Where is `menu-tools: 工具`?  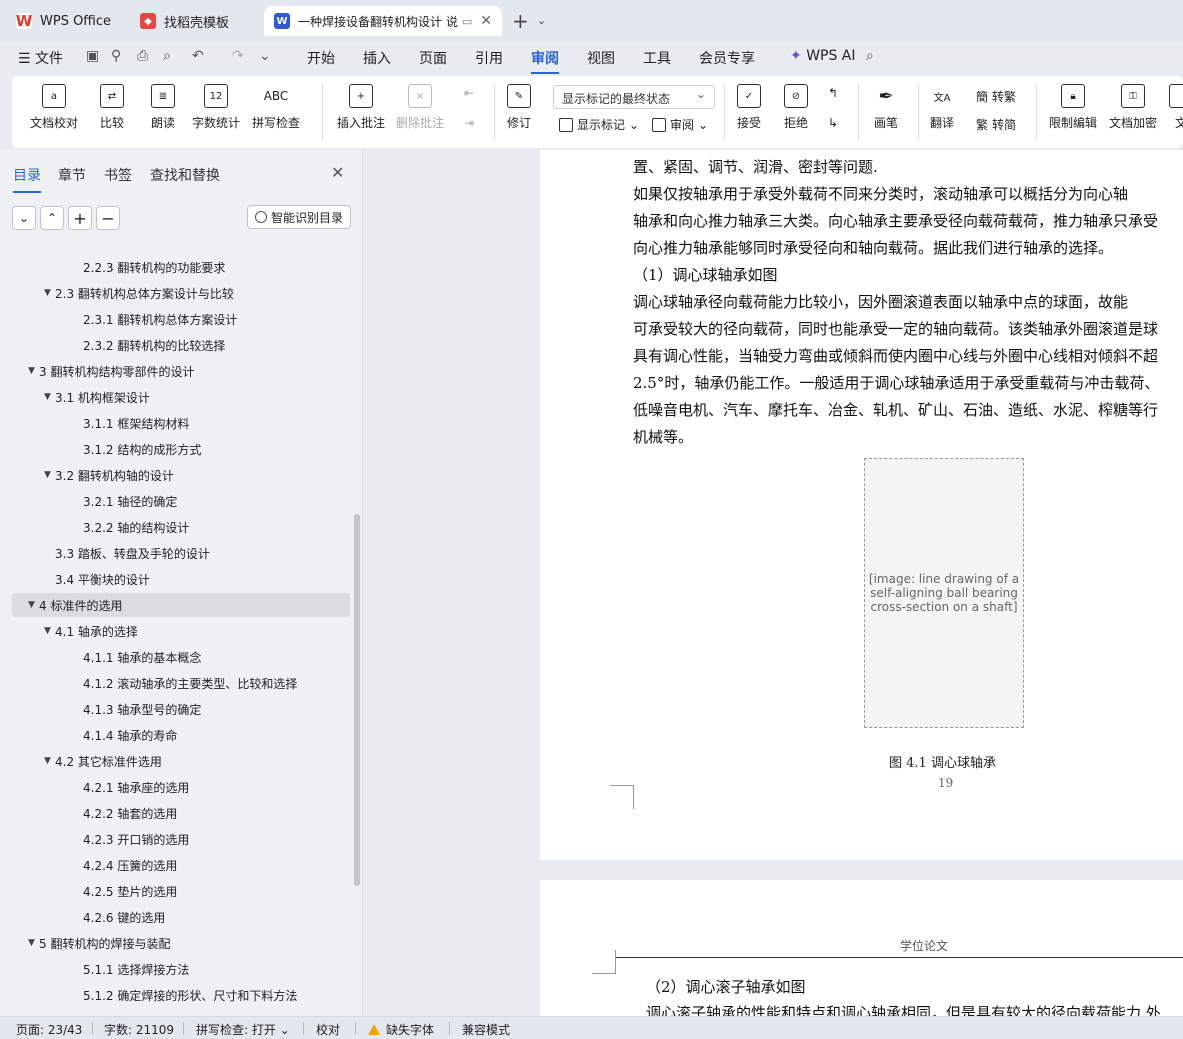
menu-tools: 工具 is located at coordinates (657, 58).